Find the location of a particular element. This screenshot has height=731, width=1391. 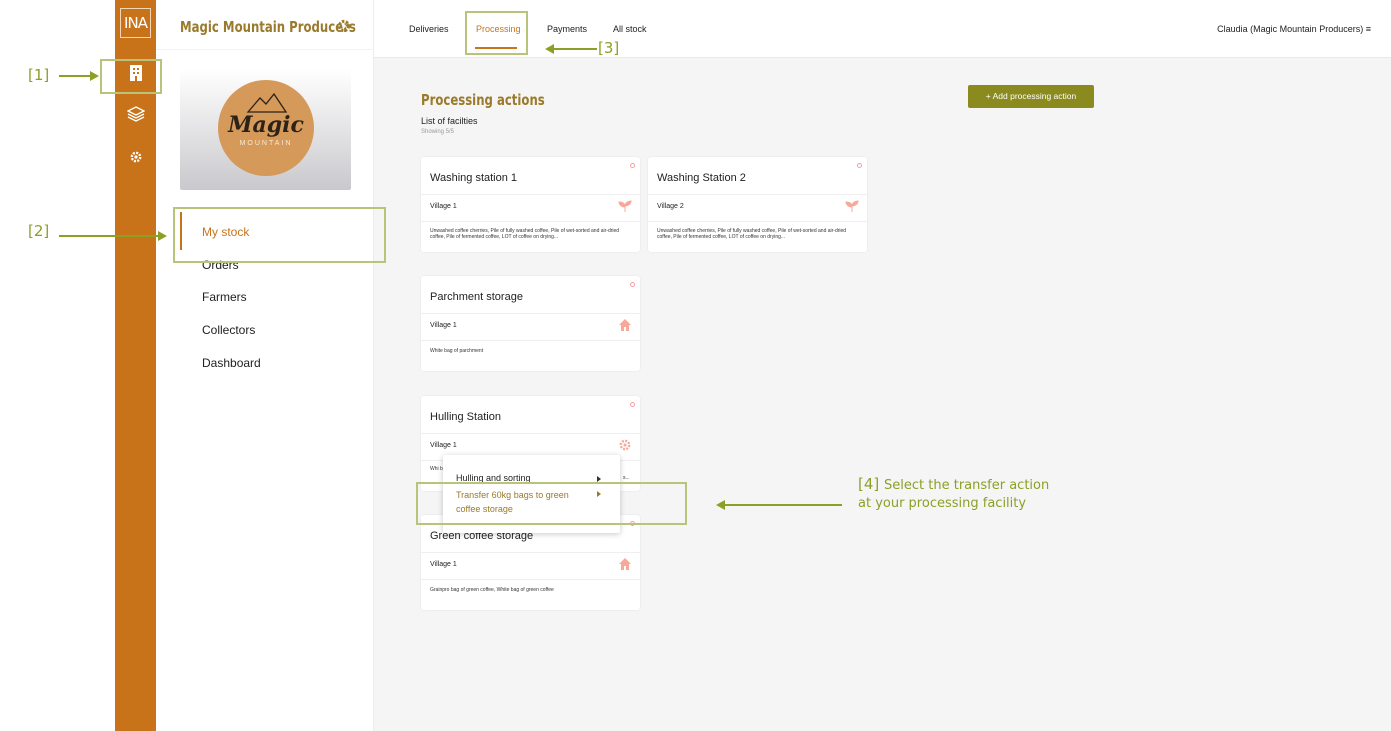

company-logo: Magic MOUNTAIN is located at coordinates (266, 128).